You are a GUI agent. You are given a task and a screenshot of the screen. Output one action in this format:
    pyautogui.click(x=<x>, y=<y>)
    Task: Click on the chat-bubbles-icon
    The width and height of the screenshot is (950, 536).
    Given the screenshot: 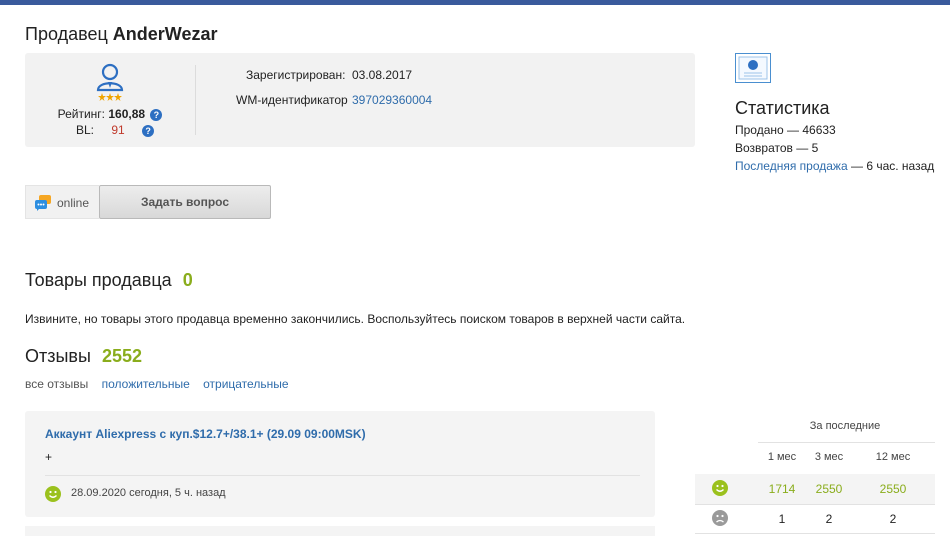 What is the action you would take?
    pyautogui.click(x=43, y=203)
    